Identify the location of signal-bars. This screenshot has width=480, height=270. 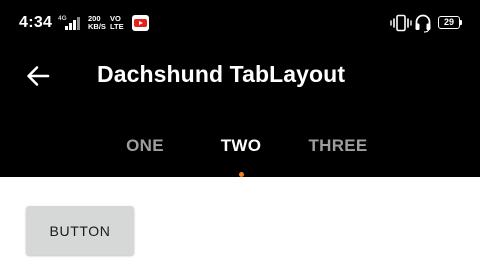
(74, 23).